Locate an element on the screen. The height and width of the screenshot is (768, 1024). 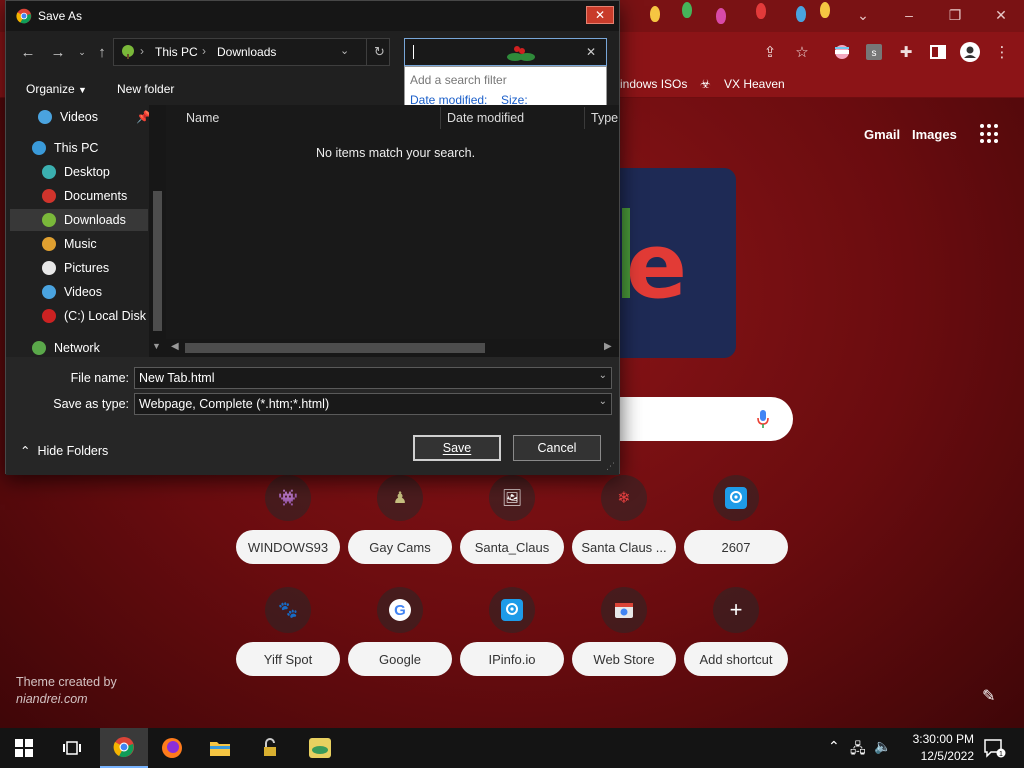
extension-flag-icon is located at coordinates (842, 52).